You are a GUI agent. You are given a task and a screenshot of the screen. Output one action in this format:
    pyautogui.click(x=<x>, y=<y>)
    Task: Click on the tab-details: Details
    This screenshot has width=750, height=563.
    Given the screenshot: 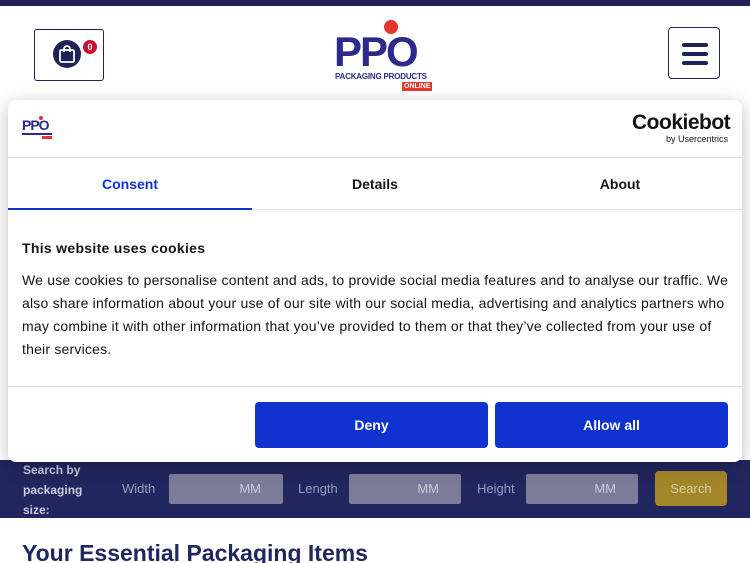 What is the action you would take?
    pyautogui.click(x=375, y=184)
    